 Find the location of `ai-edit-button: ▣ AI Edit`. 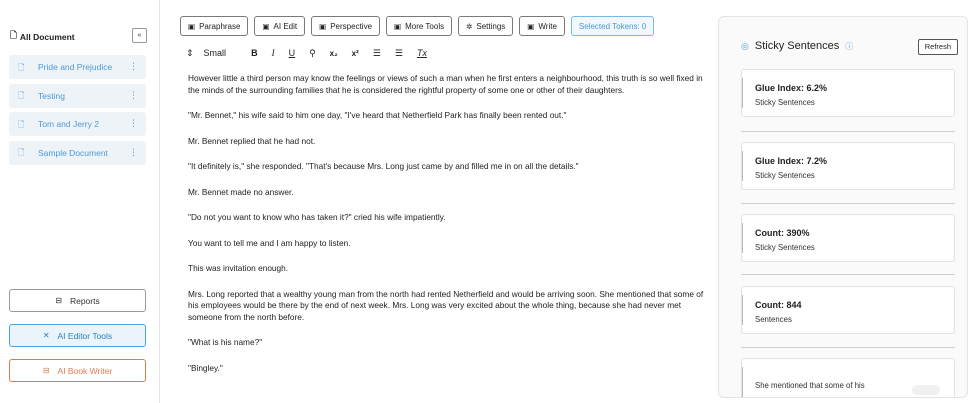

ai-edit-button: ▣ AI Edit is located at coordinates (280, 26).